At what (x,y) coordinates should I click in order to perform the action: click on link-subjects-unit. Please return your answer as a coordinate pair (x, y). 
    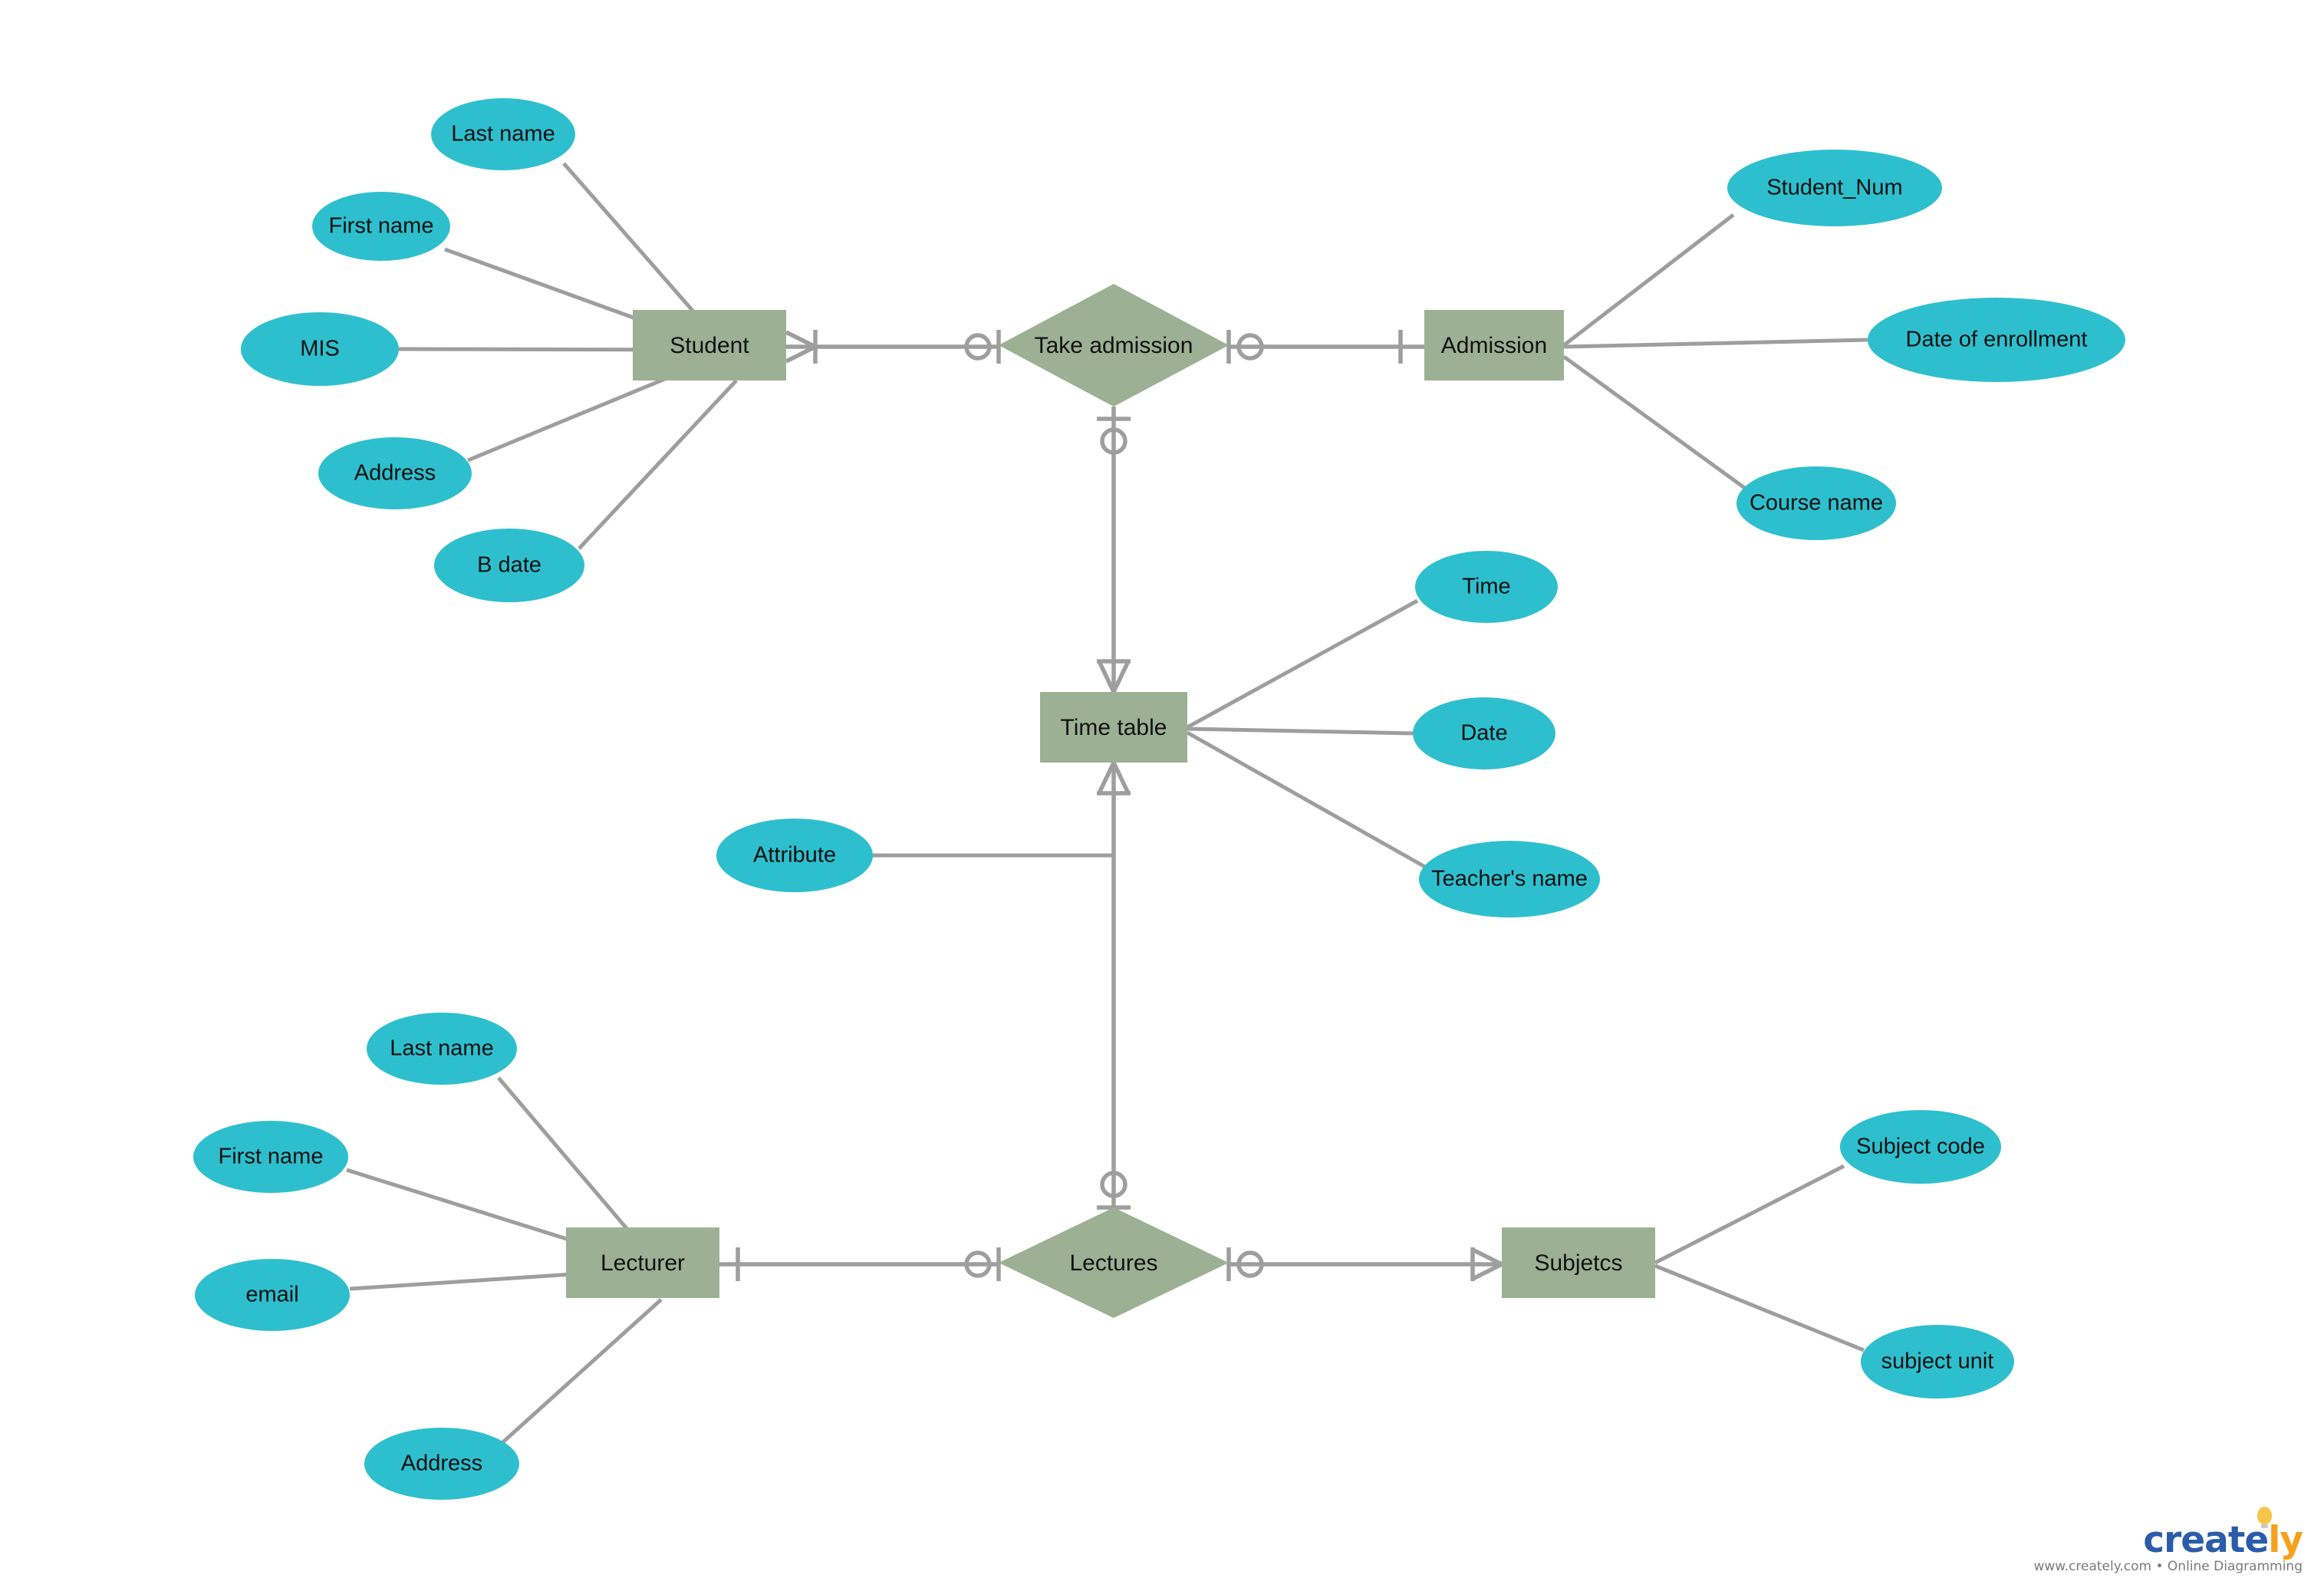
    Looking at the image, I should click on (1759, 1307).